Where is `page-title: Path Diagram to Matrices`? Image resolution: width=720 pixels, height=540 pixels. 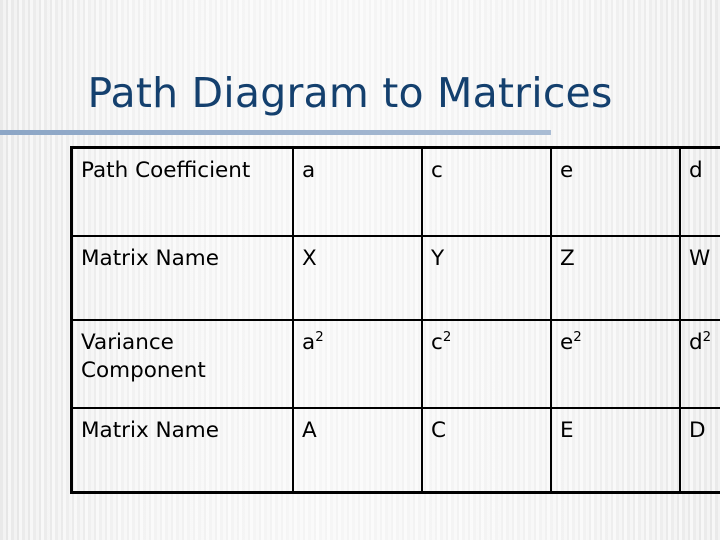 page-title: Path Diagram to Matrices is located at coordinates (350, 93).